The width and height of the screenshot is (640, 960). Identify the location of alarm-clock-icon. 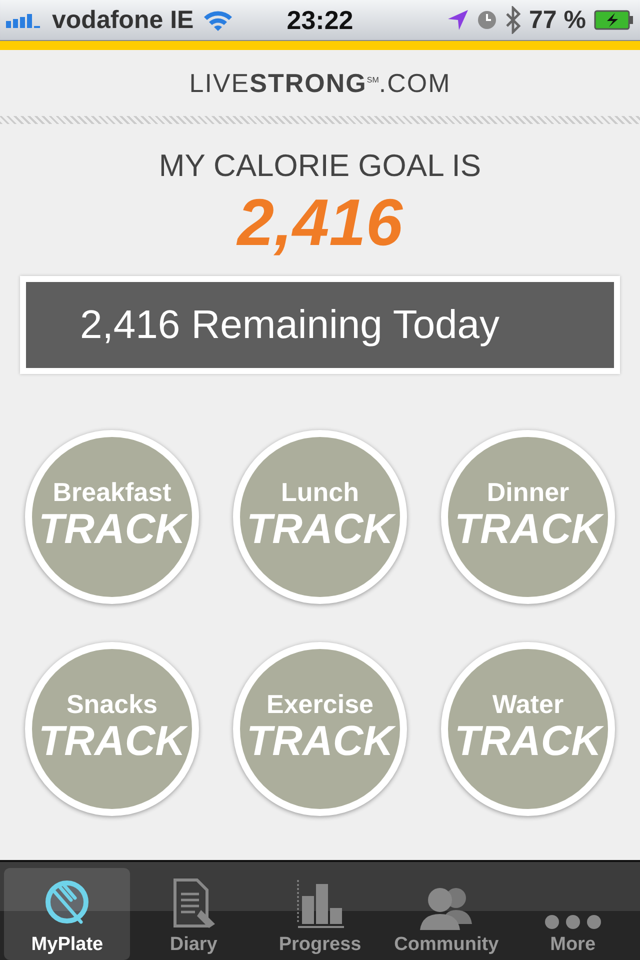
(487, 20).